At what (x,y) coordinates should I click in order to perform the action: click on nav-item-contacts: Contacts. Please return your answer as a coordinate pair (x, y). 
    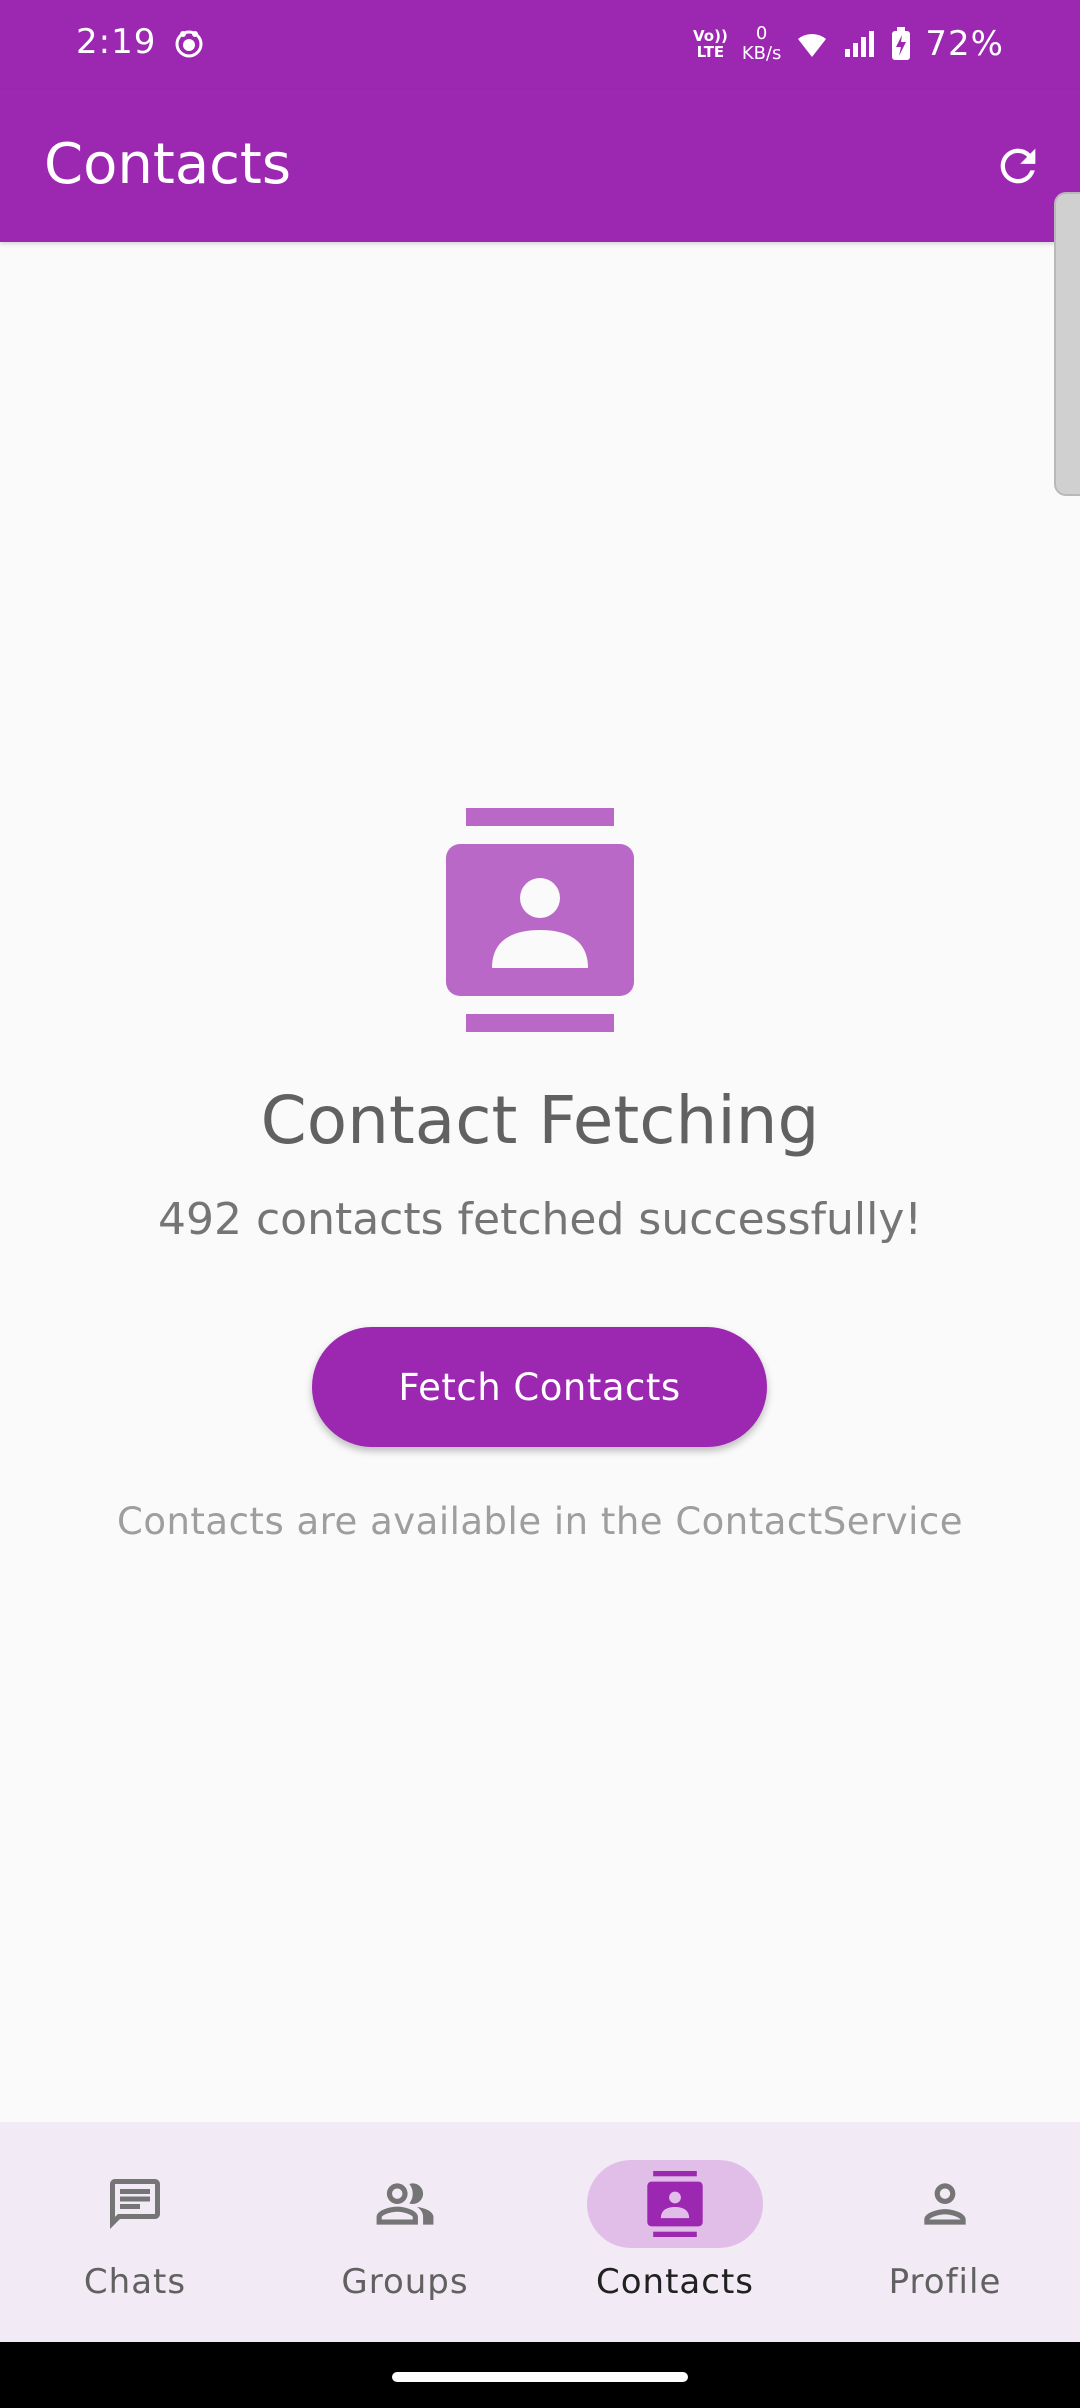
    Looking at the image, I should click on (675, 2232).